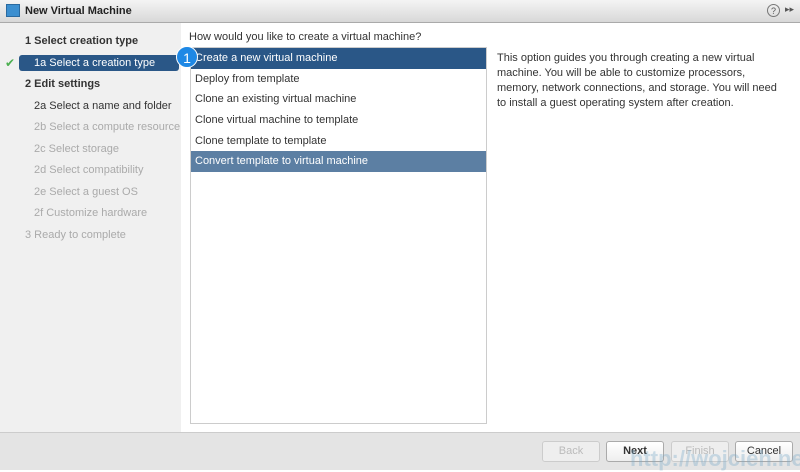 The image size is (800, 472). What do you see at coordinates (107, 127) in the screenshot?
I see `wizard-step: 2b Select a compute resource` at bounding box center [107, 127].